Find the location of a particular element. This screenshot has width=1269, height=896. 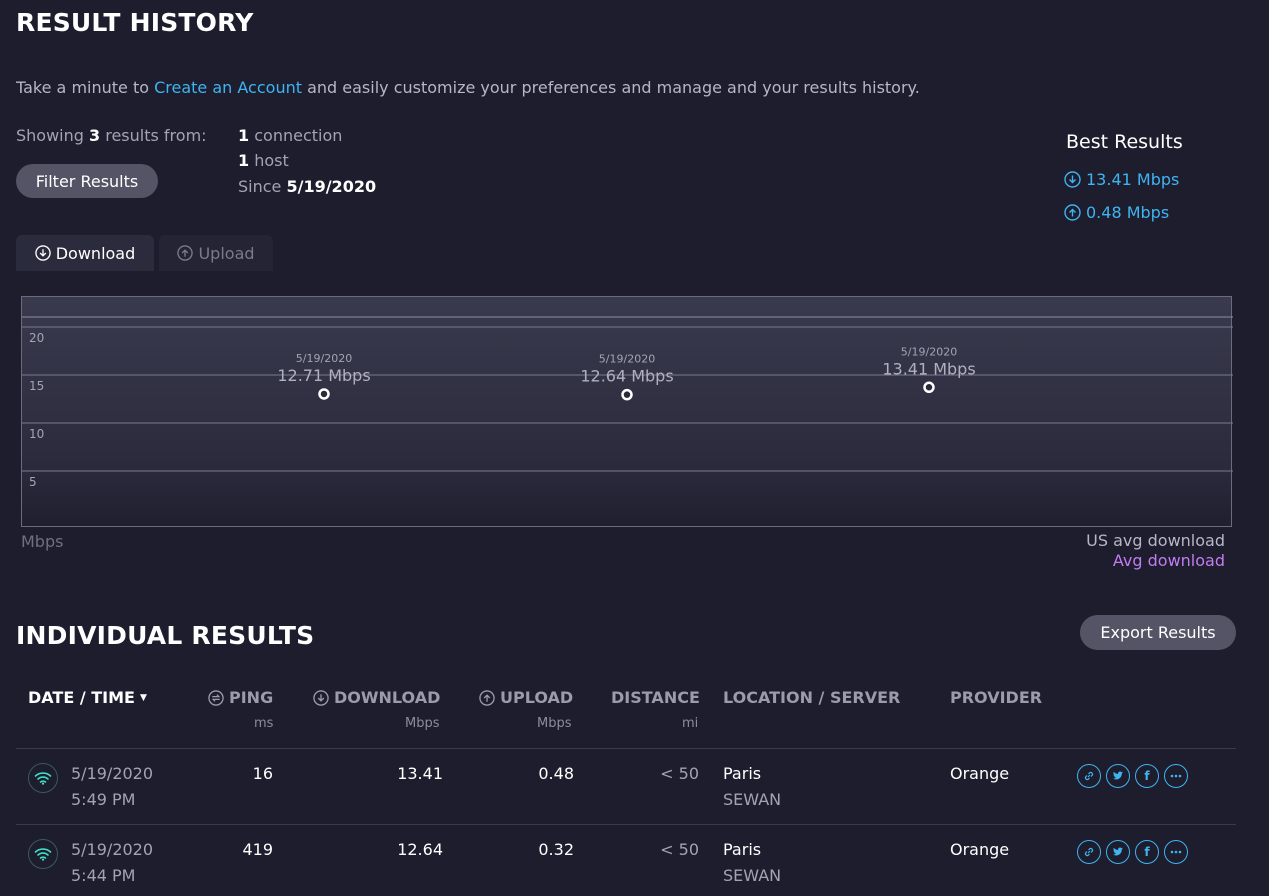

sort-desc-icon: ▼ is located at coordinates (143, 697).